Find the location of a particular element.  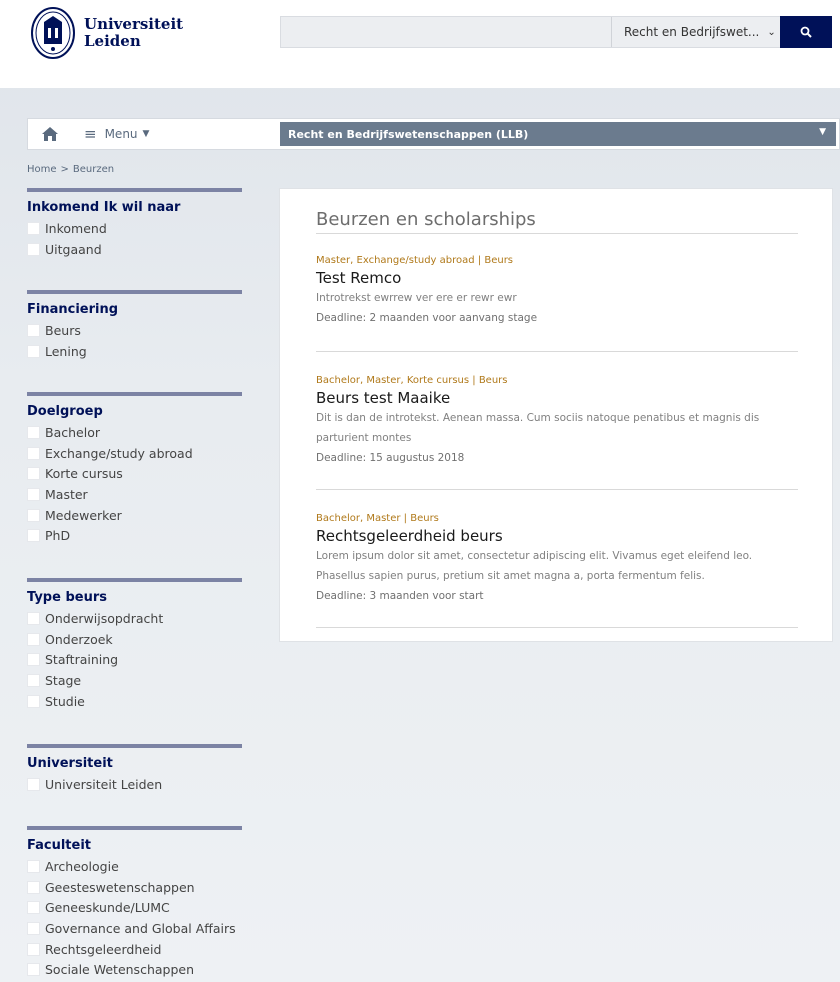

filter-option-label: Master is located at coordinates (66, 494).